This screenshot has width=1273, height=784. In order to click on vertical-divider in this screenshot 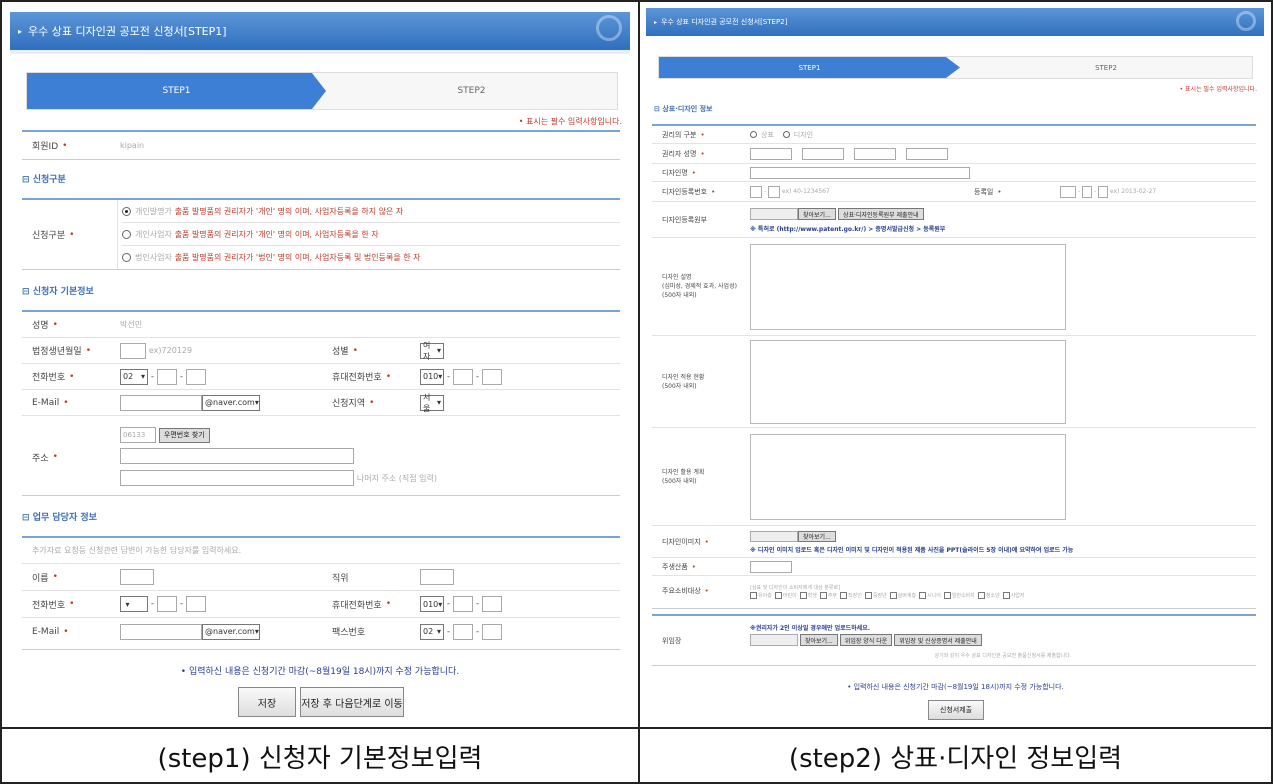, I will do `click(639, 392)`.